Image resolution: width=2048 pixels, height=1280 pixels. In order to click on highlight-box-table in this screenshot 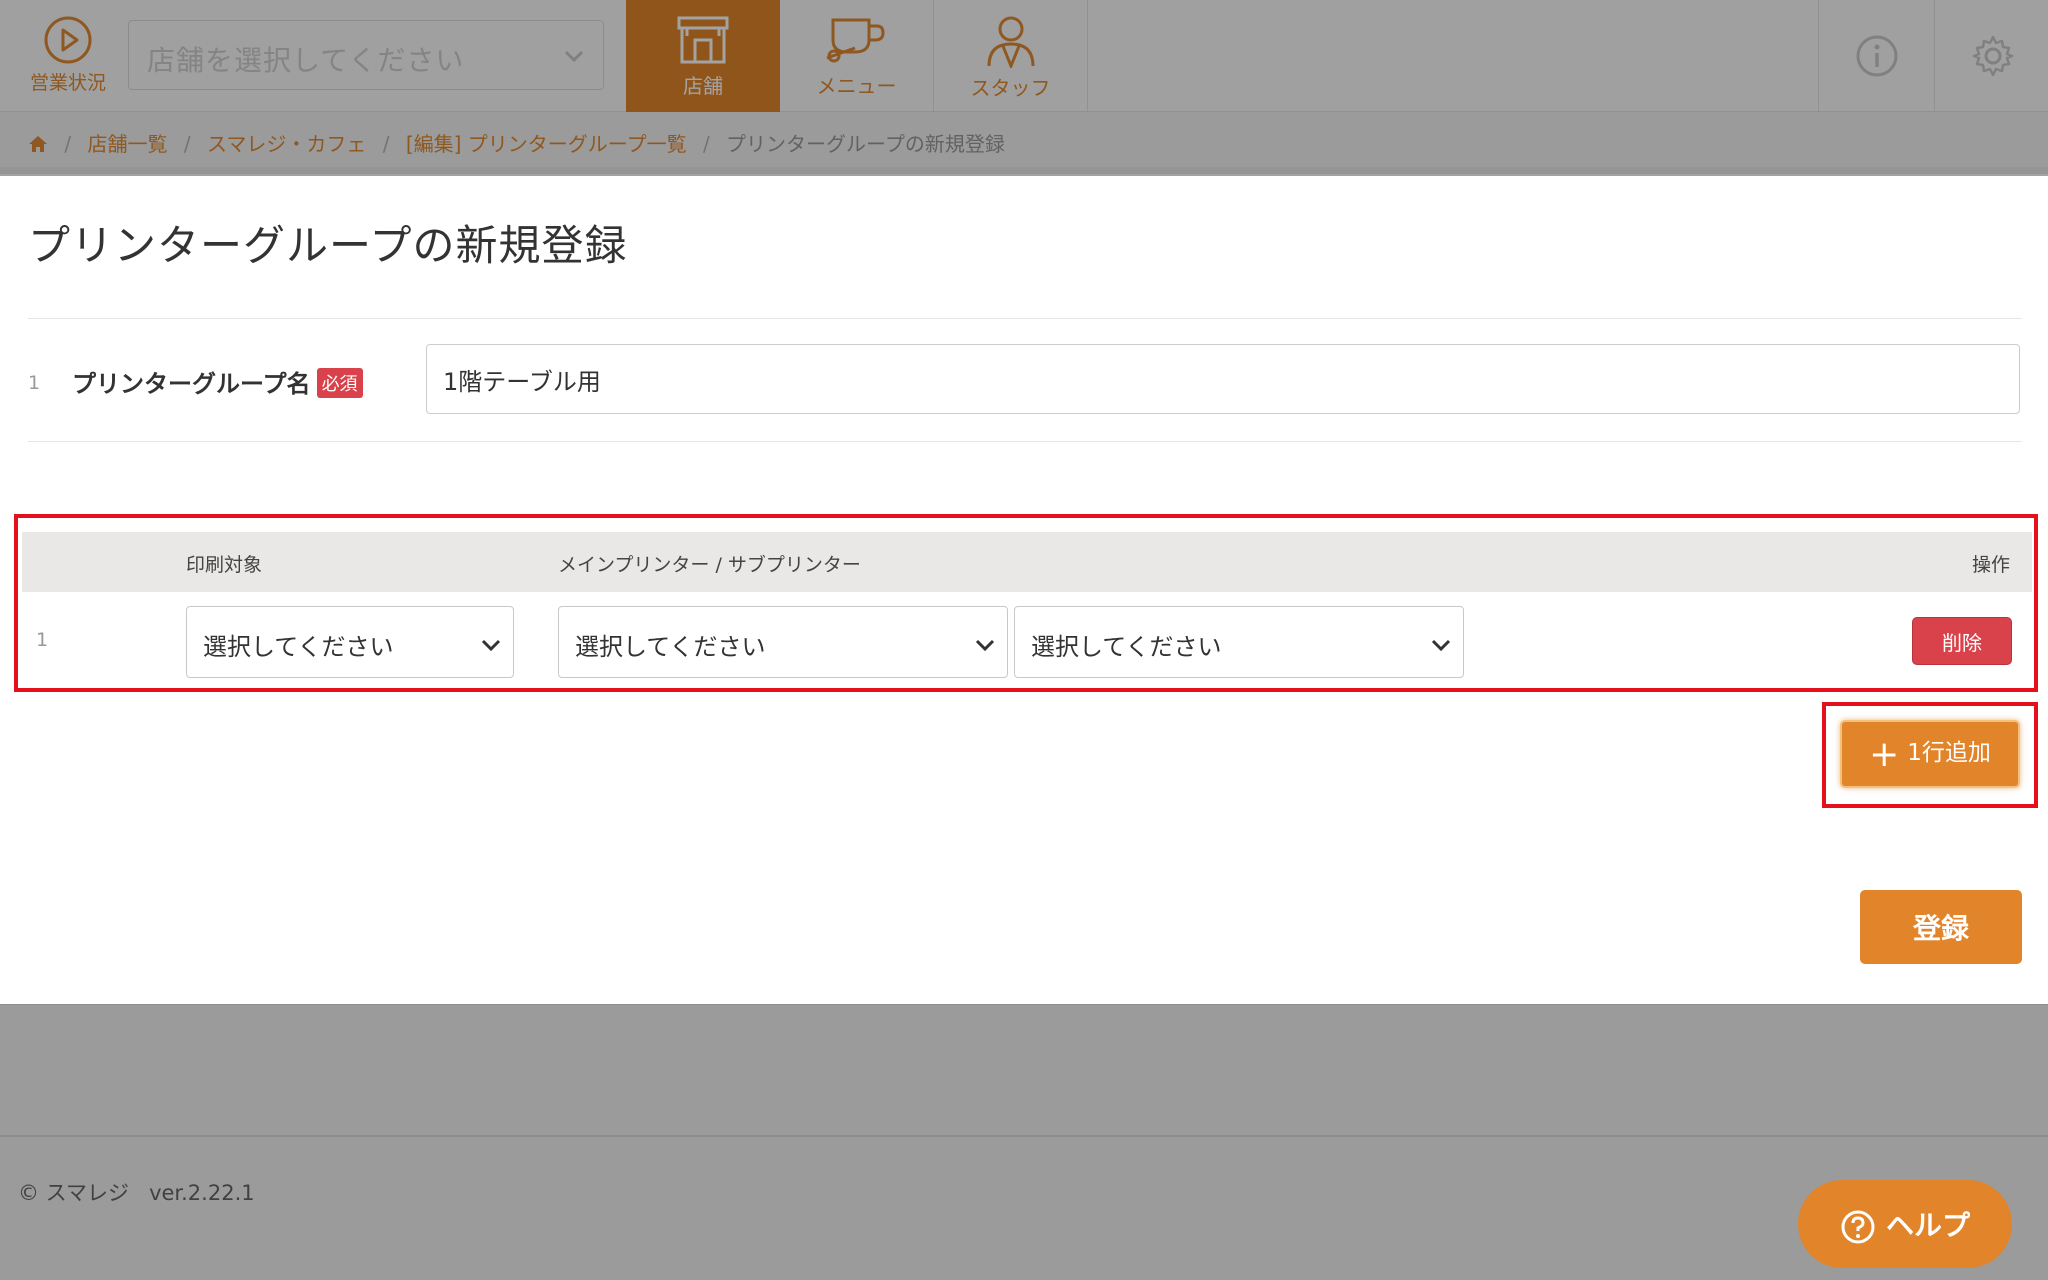, I will do `click(1026, 603)`.